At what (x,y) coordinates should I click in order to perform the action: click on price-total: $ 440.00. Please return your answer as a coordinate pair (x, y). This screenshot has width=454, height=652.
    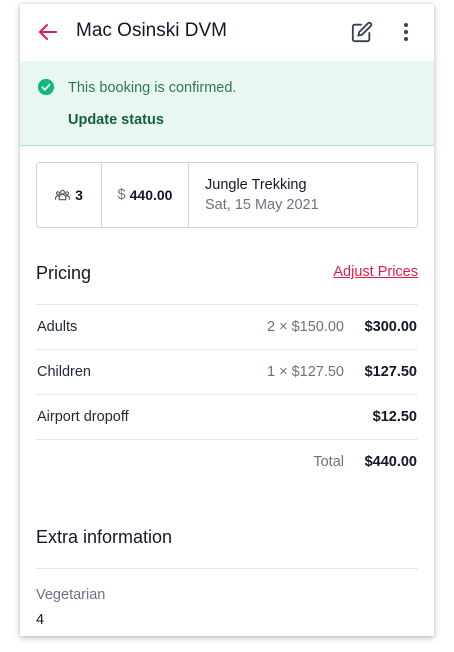
    Looking at the image, I should click on (145, 195).